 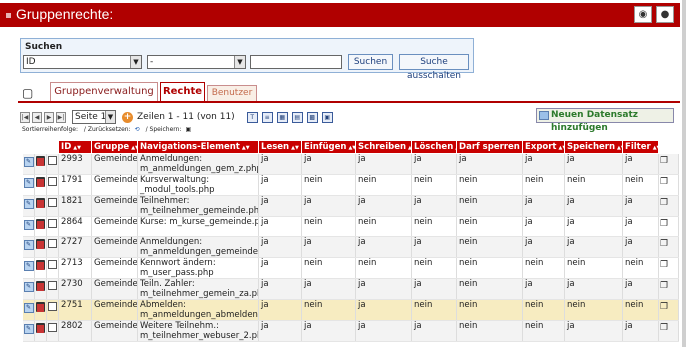 What do you see at coordinates (8, 15) in the screenshot?
I see `title-bullet` at bounding box center [8, 15].